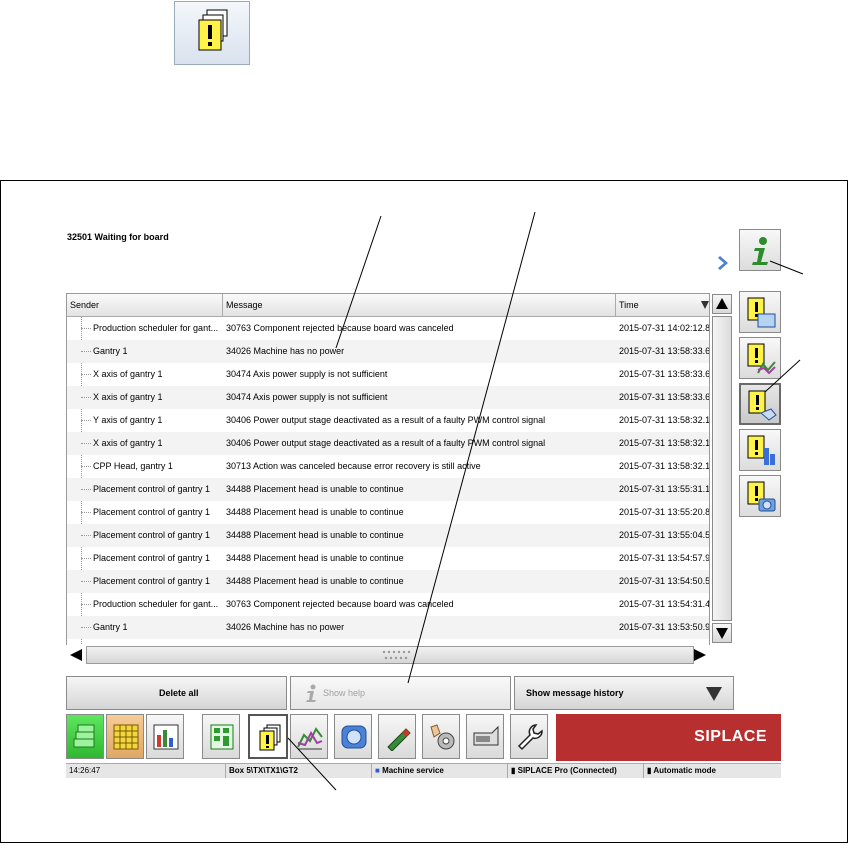  What do you see at coordinates (221, 736) in the screenshot?
I see `board-layout-icon` at bounding box center [221, 736].